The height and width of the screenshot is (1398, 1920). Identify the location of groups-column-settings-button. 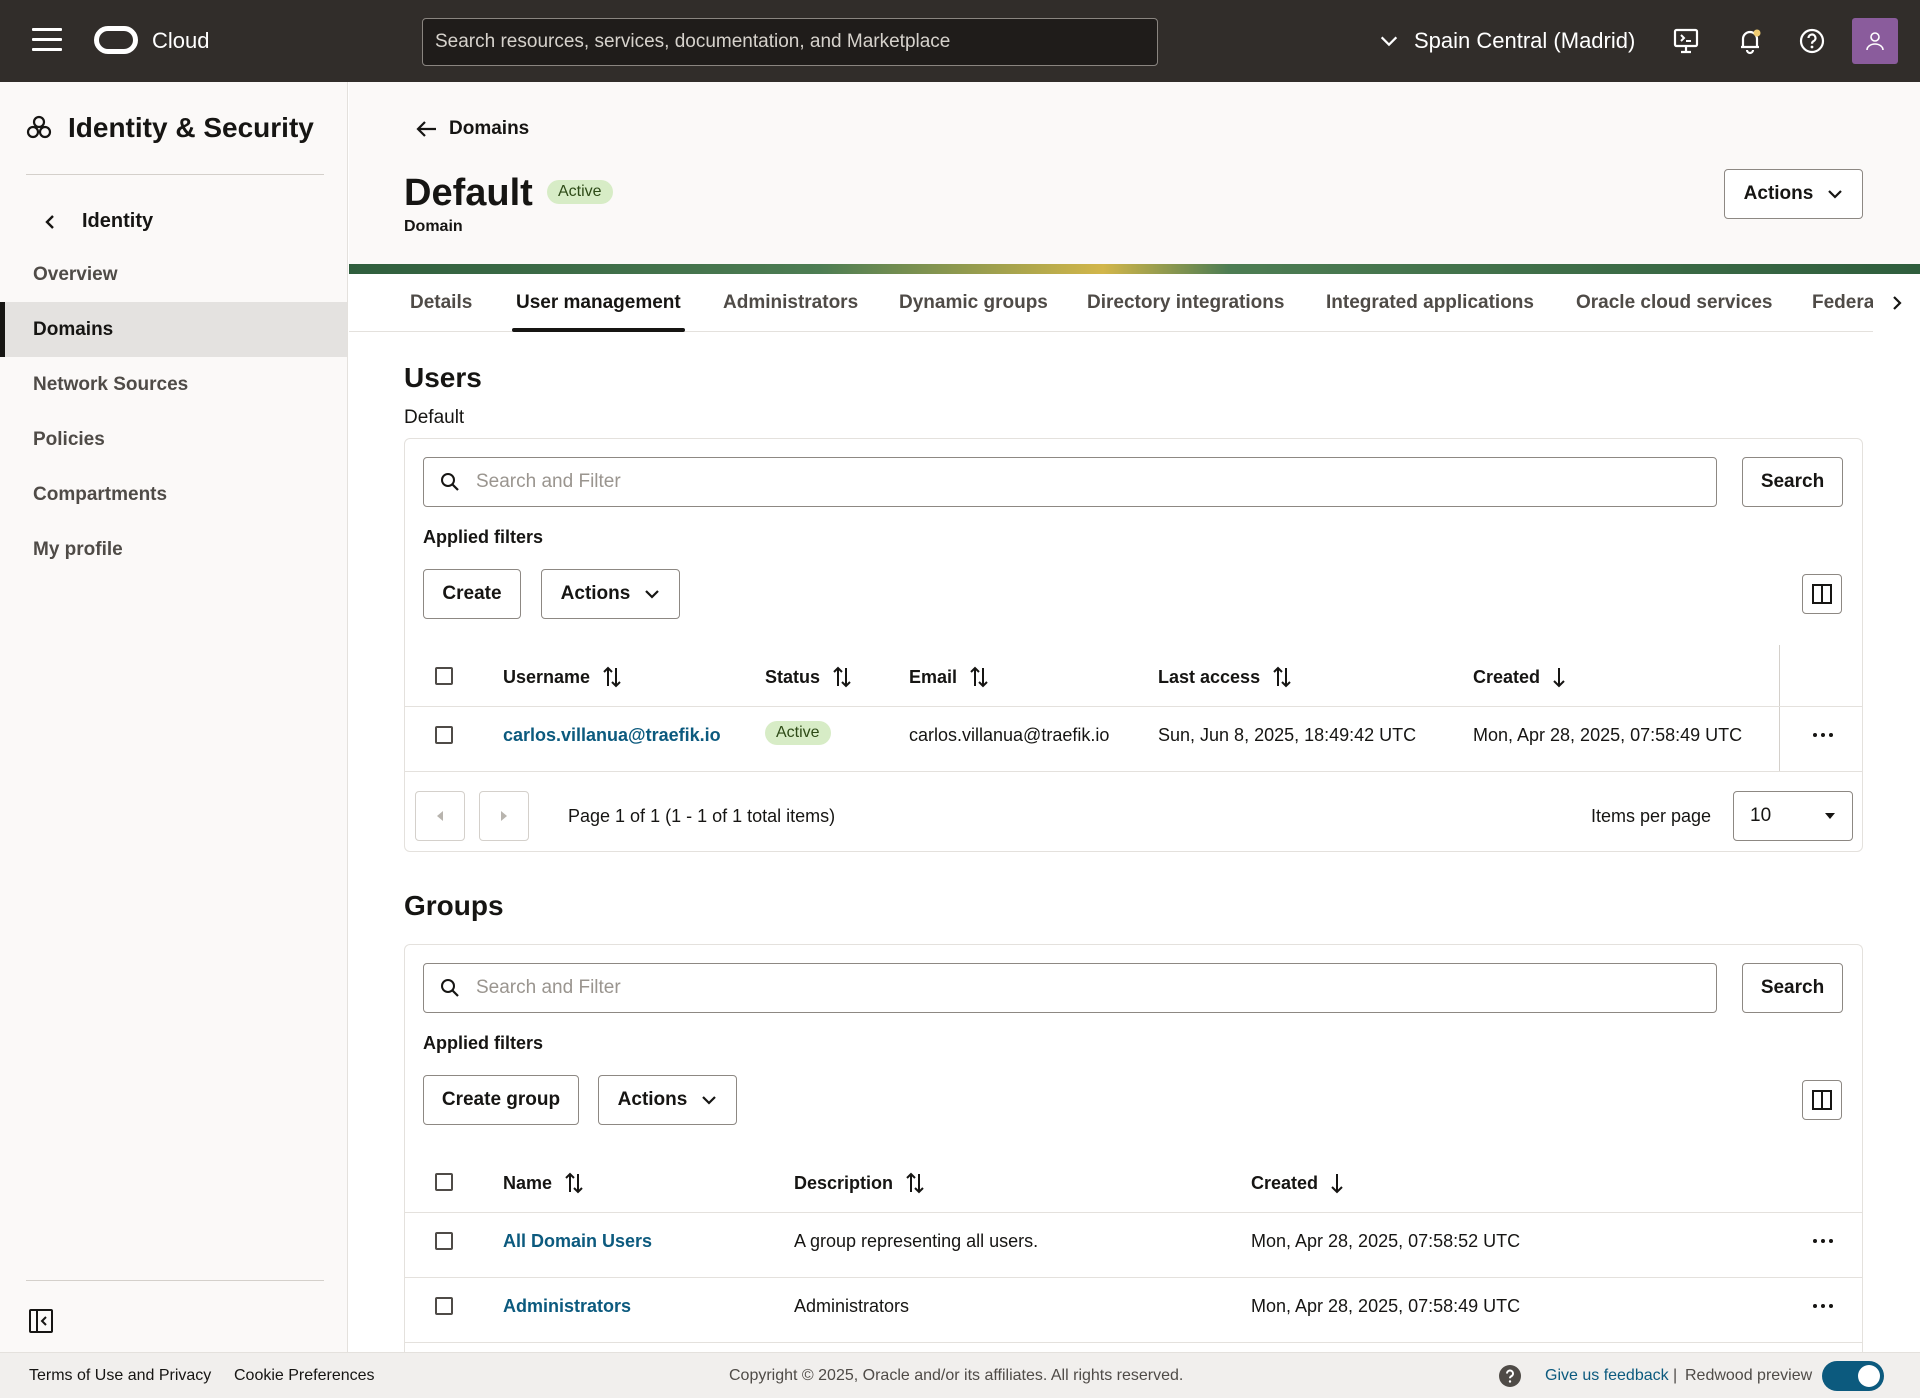
(1822, 1100).